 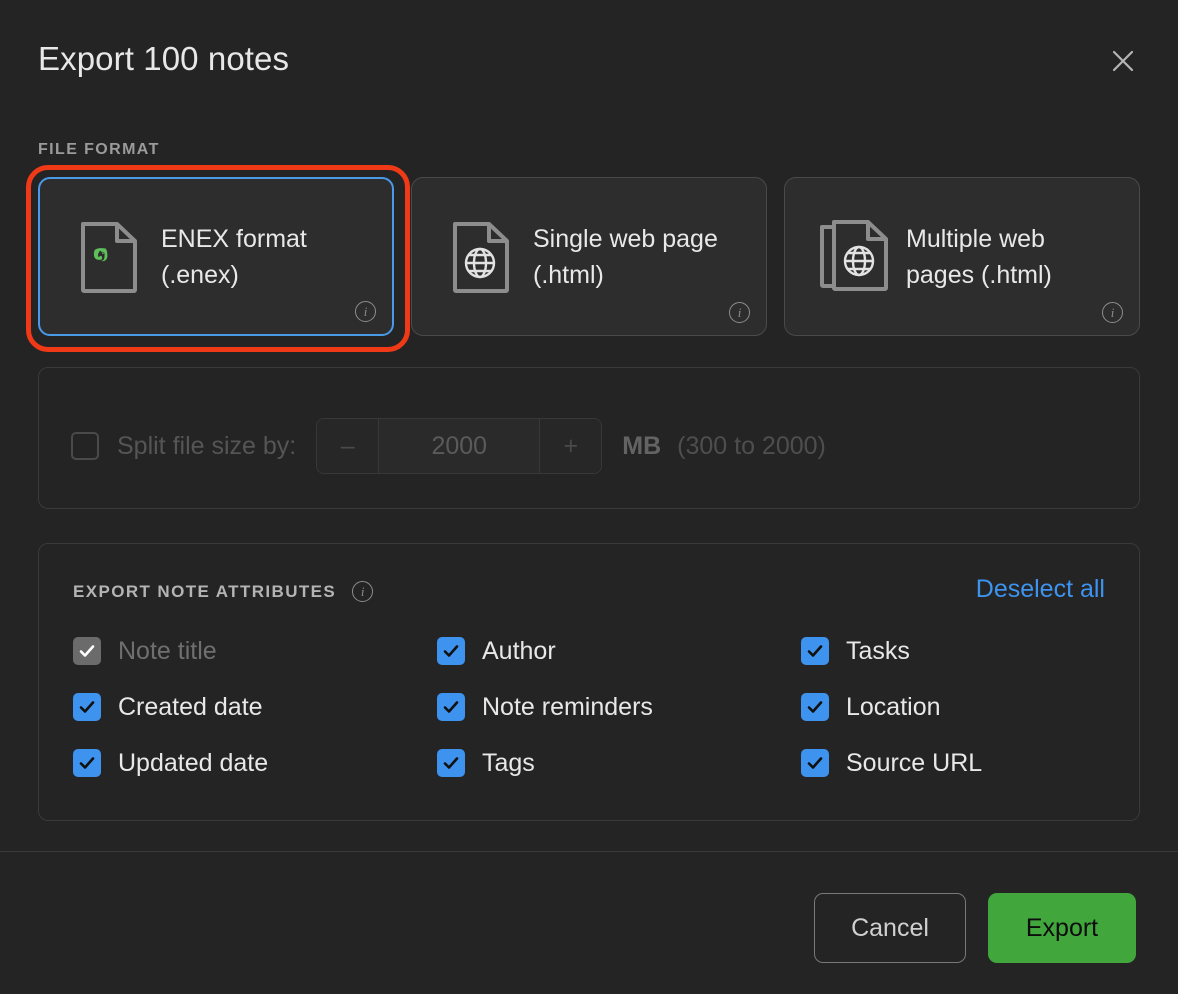 I want to click on page-title: Export 100 notes, so click(x=164, y=58).